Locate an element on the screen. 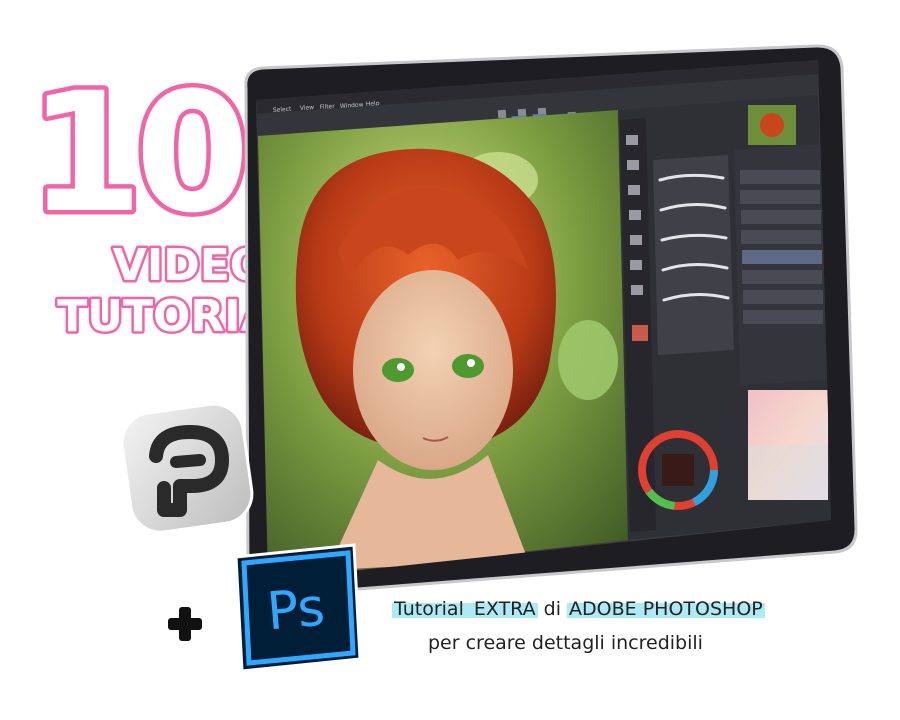 The image size is (900, 720). photoshop-badge: Ps is located at coordinates (298, 608).